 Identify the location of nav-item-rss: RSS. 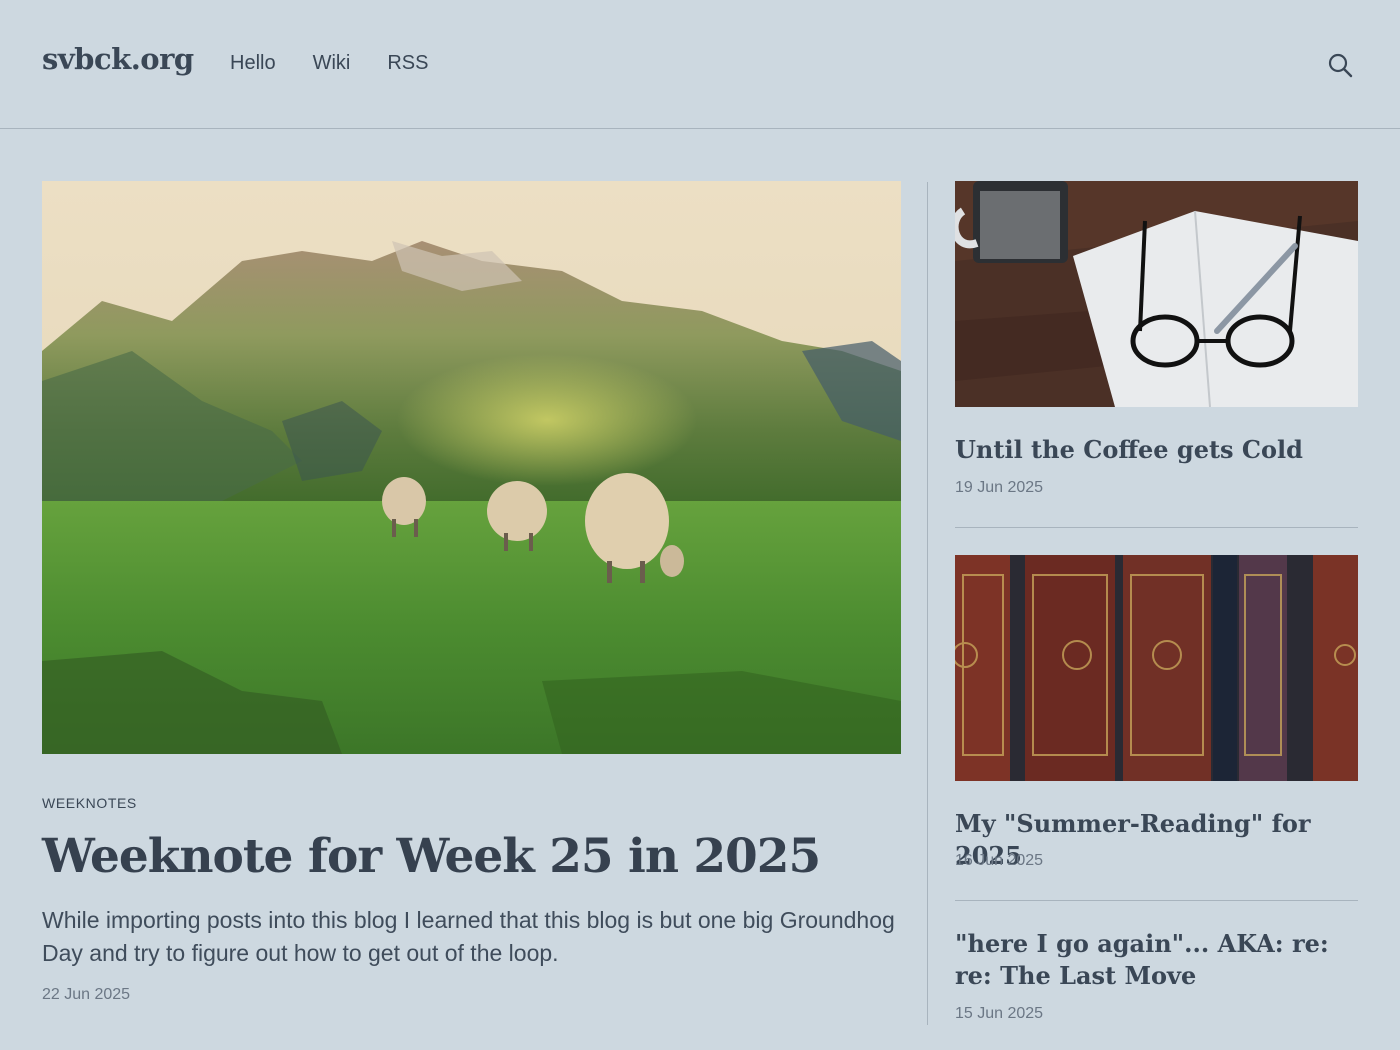
(407, 63).